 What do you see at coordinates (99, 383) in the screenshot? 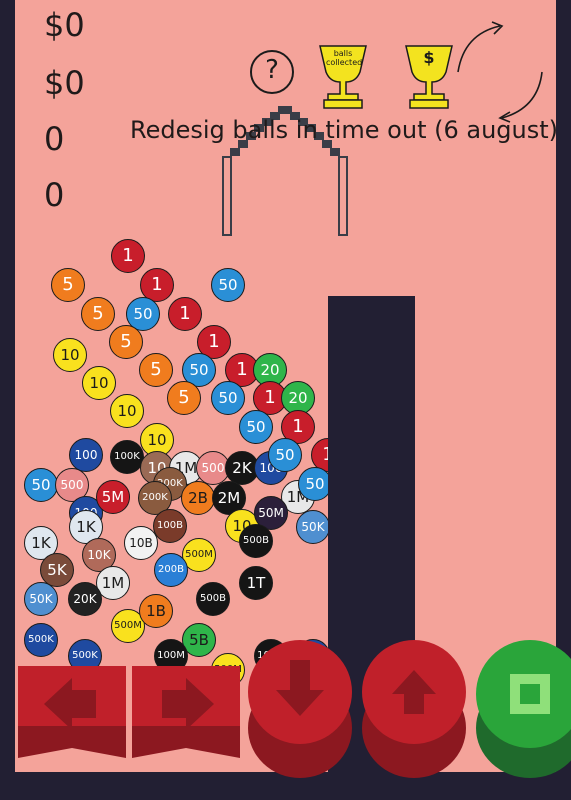
I see `ball-14: 10` at bounding box center [99, 383].